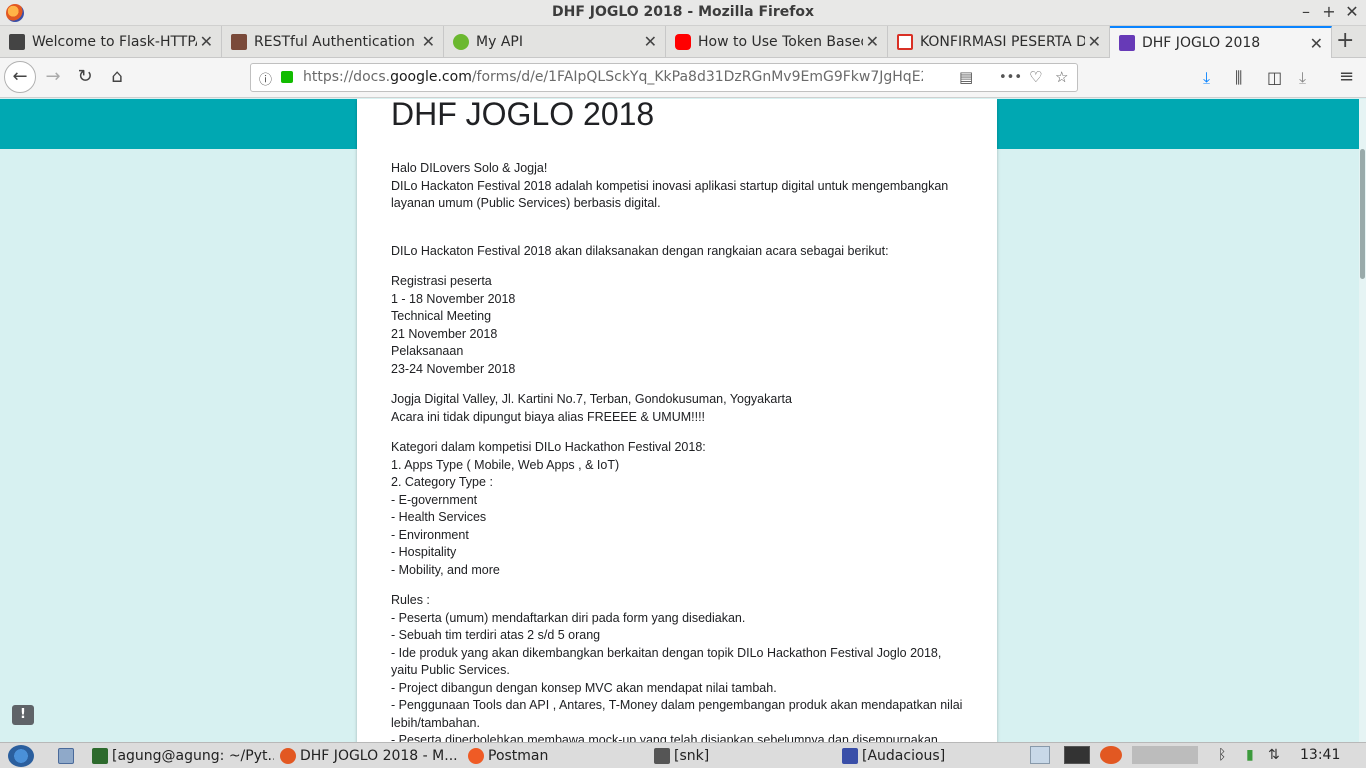 Image resolution: width=1366 pixels, height=768 pixels. What do you see at coordinates (1346, 76) in the screenshot?
I see `hamburger-menu-icon: ≡` at bounding box center [1346, 76].